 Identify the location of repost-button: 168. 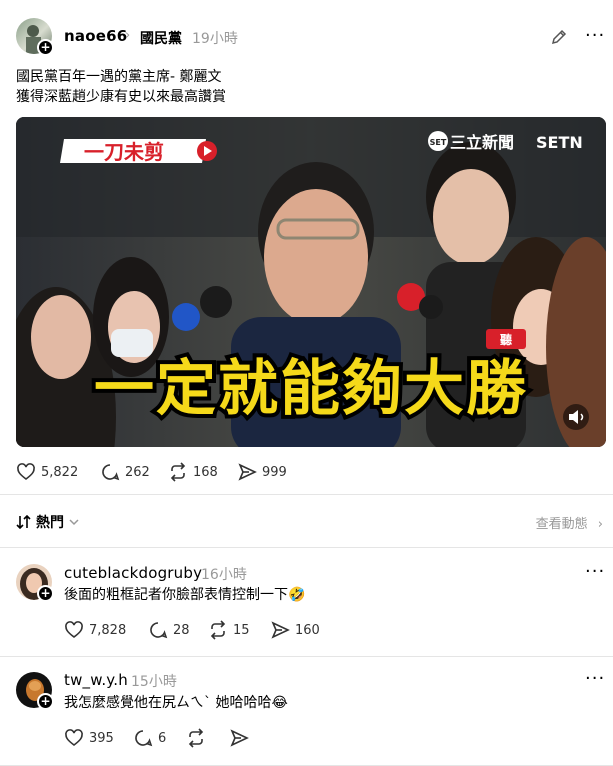
(193, 472).